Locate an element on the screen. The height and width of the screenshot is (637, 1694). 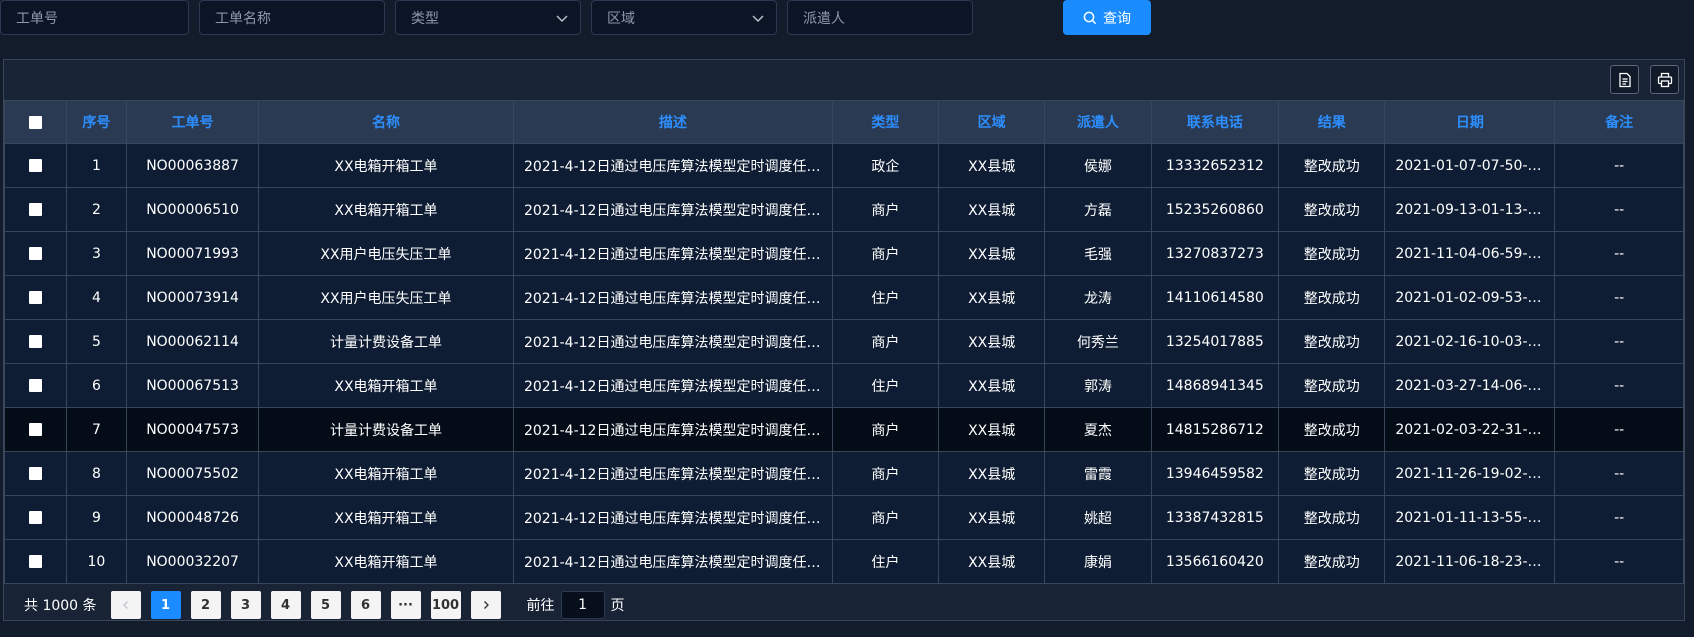
work-order-name-placeholder: 工单名称 is located at coordinates (243, 18).